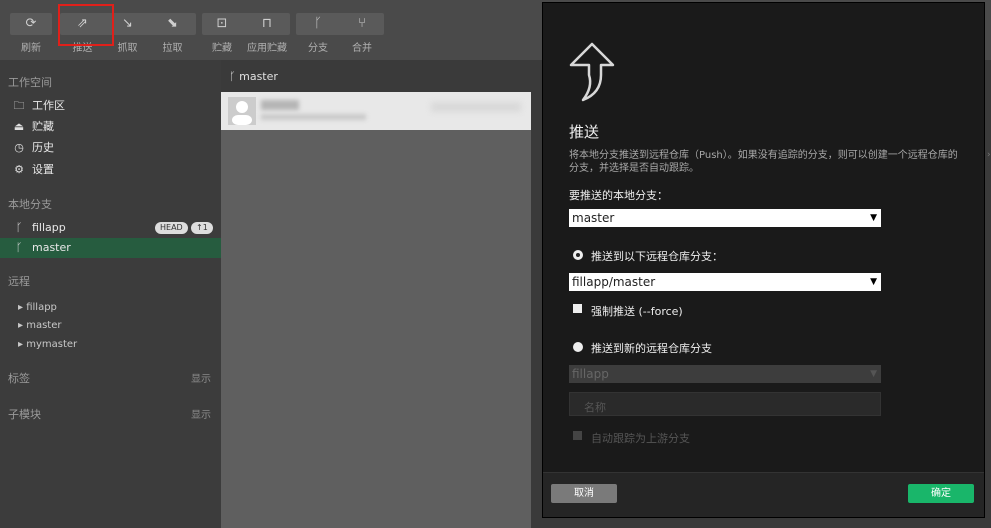 This screenshot has width=991, height=528. What do you see at coordinates (362, 23) in the screenshot?
I see `merge-icon: ⑂` at bounding box center [362, 23].